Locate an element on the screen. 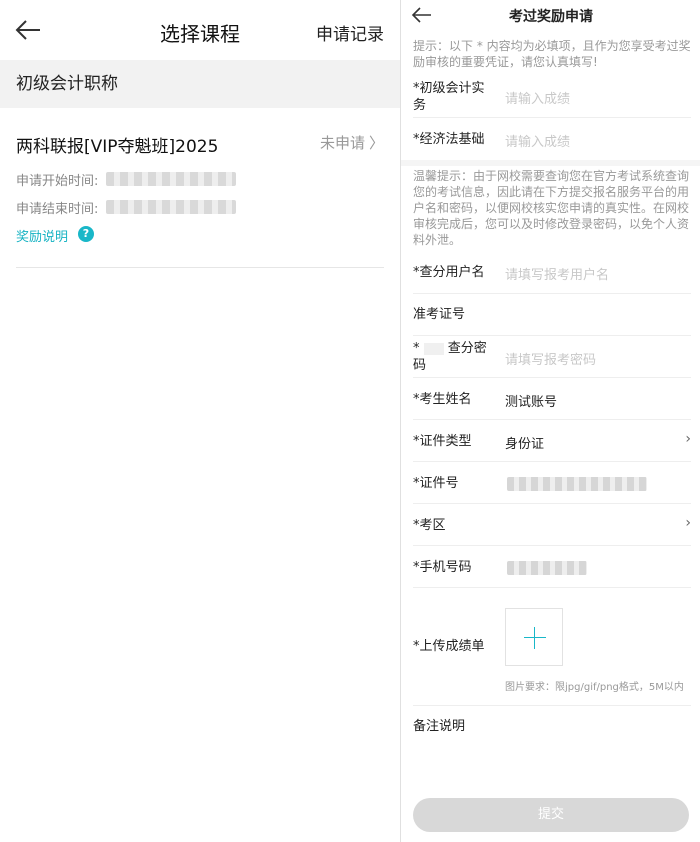 The height and width of the screenshot is (842, 700). field-label: *查分用户名 is located at coordinates (449, 272).